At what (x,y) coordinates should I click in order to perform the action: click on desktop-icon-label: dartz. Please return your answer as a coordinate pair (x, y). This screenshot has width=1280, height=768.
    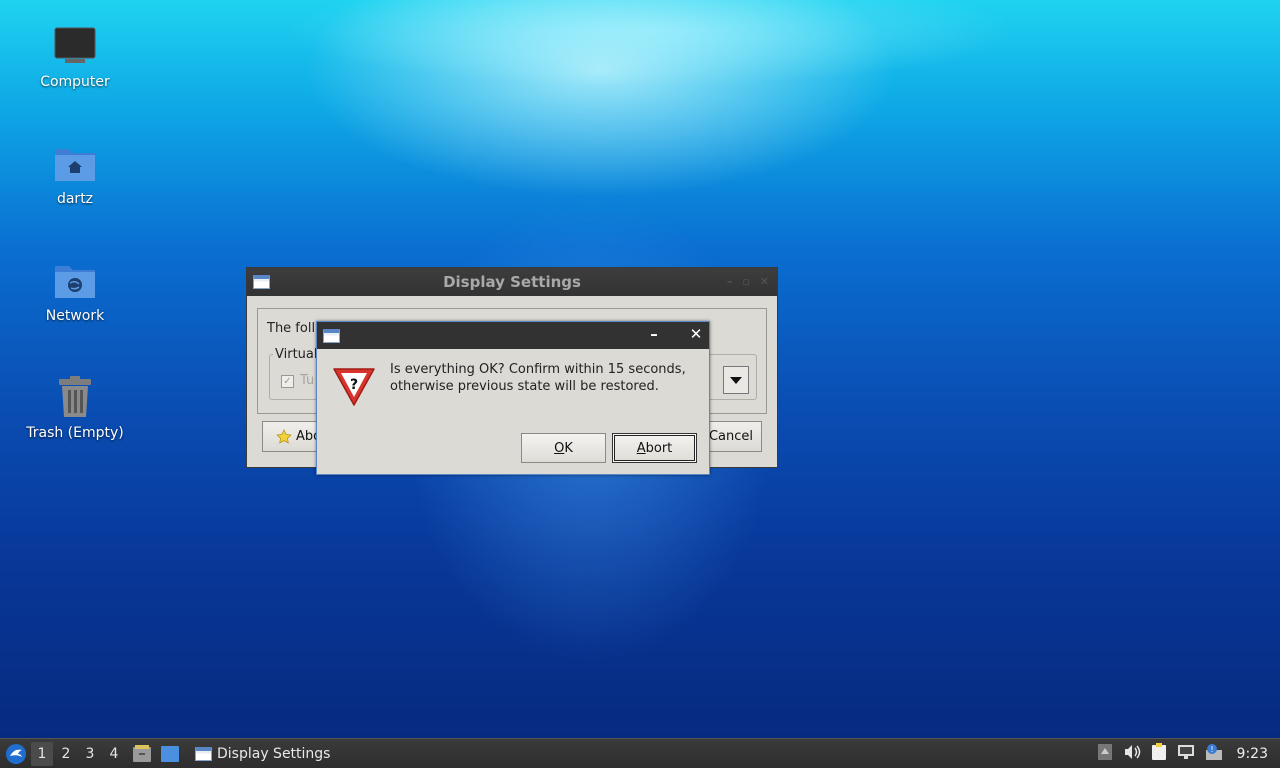
    Looking at the image, I should click on (75, 199).